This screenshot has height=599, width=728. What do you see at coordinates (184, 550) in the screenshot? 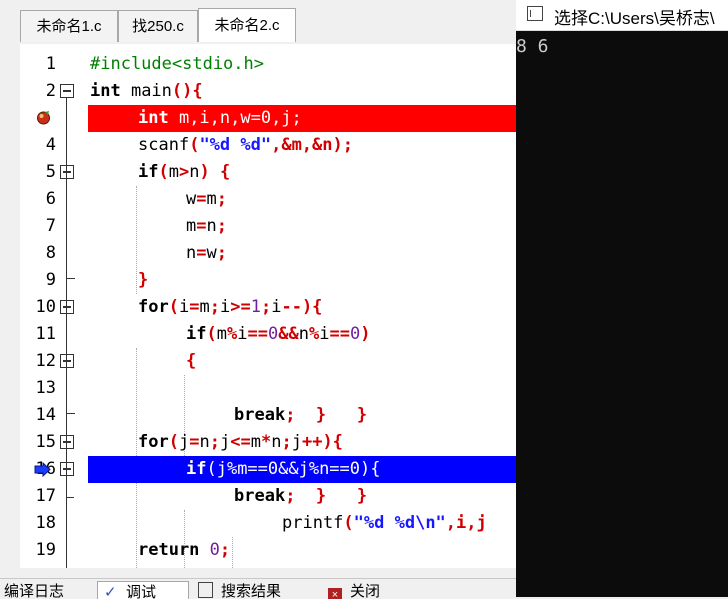
I see `code-line-19: return 0;` at bounding box center [184, 550].